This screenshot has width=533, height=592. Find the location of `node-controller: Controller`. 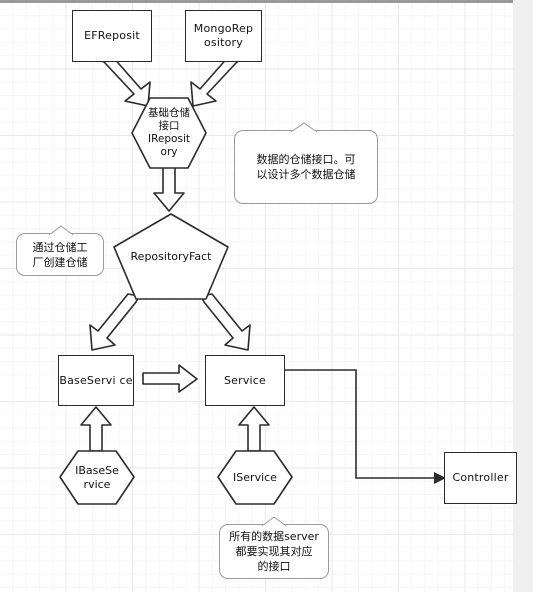

node-controller: Controller is located at coordinates (480, 478).